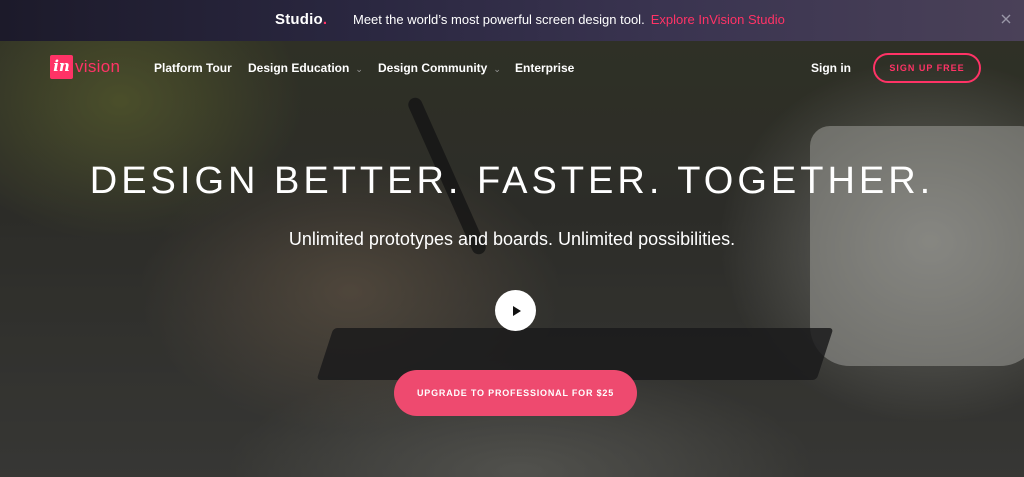 Image resolution: width=1024 pixels, height=477 pixels. I want to click on nav-design-community-label: Design Community, so click(433, 68).